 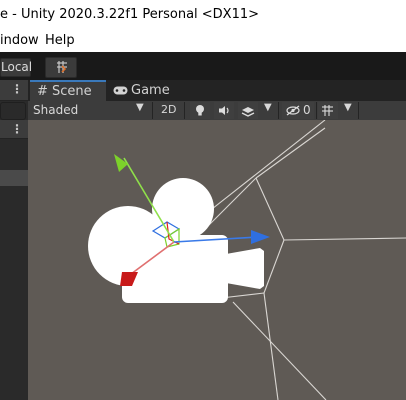 I want to click on hierarchy-header: ⋮, so click(x=14, y=90).